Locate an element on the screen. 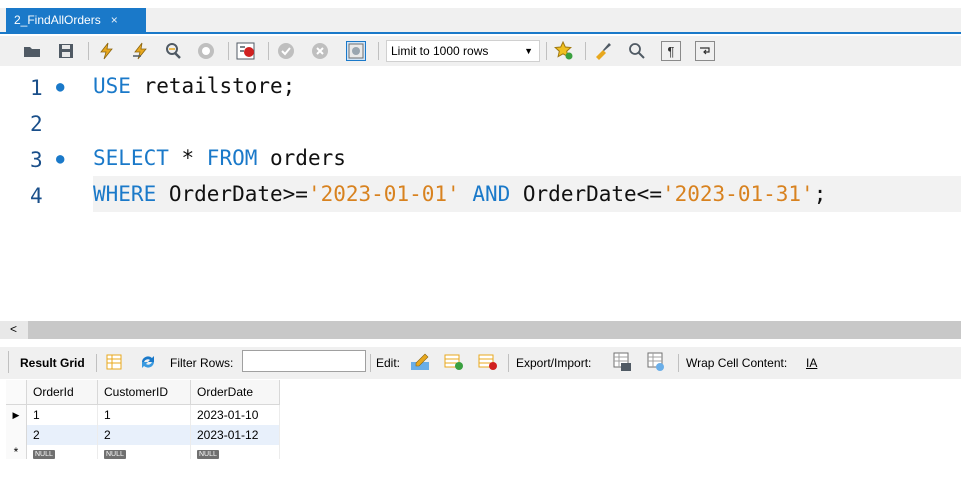 The image size is (961, 499). keyword: USE is located at coordinates (112, 86).